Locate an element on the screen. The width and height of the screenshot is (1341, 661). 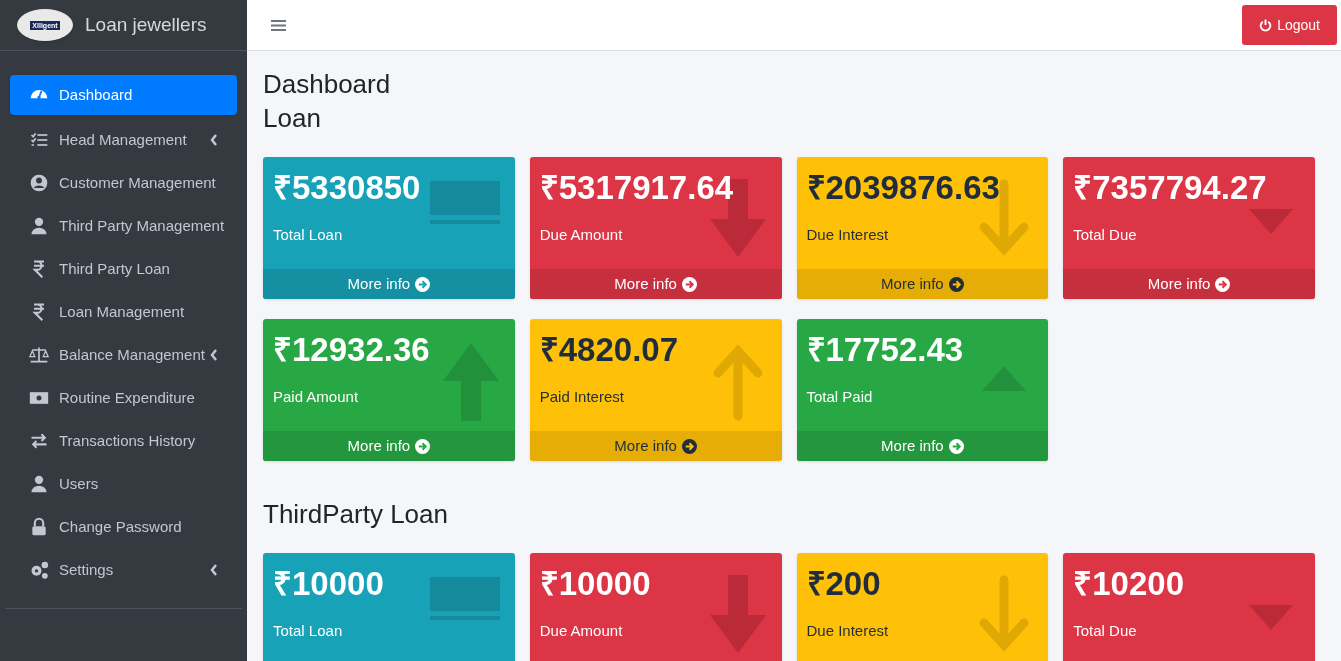
stat-amount: ₹7357794.27 is located at coordinates (1170, 188).